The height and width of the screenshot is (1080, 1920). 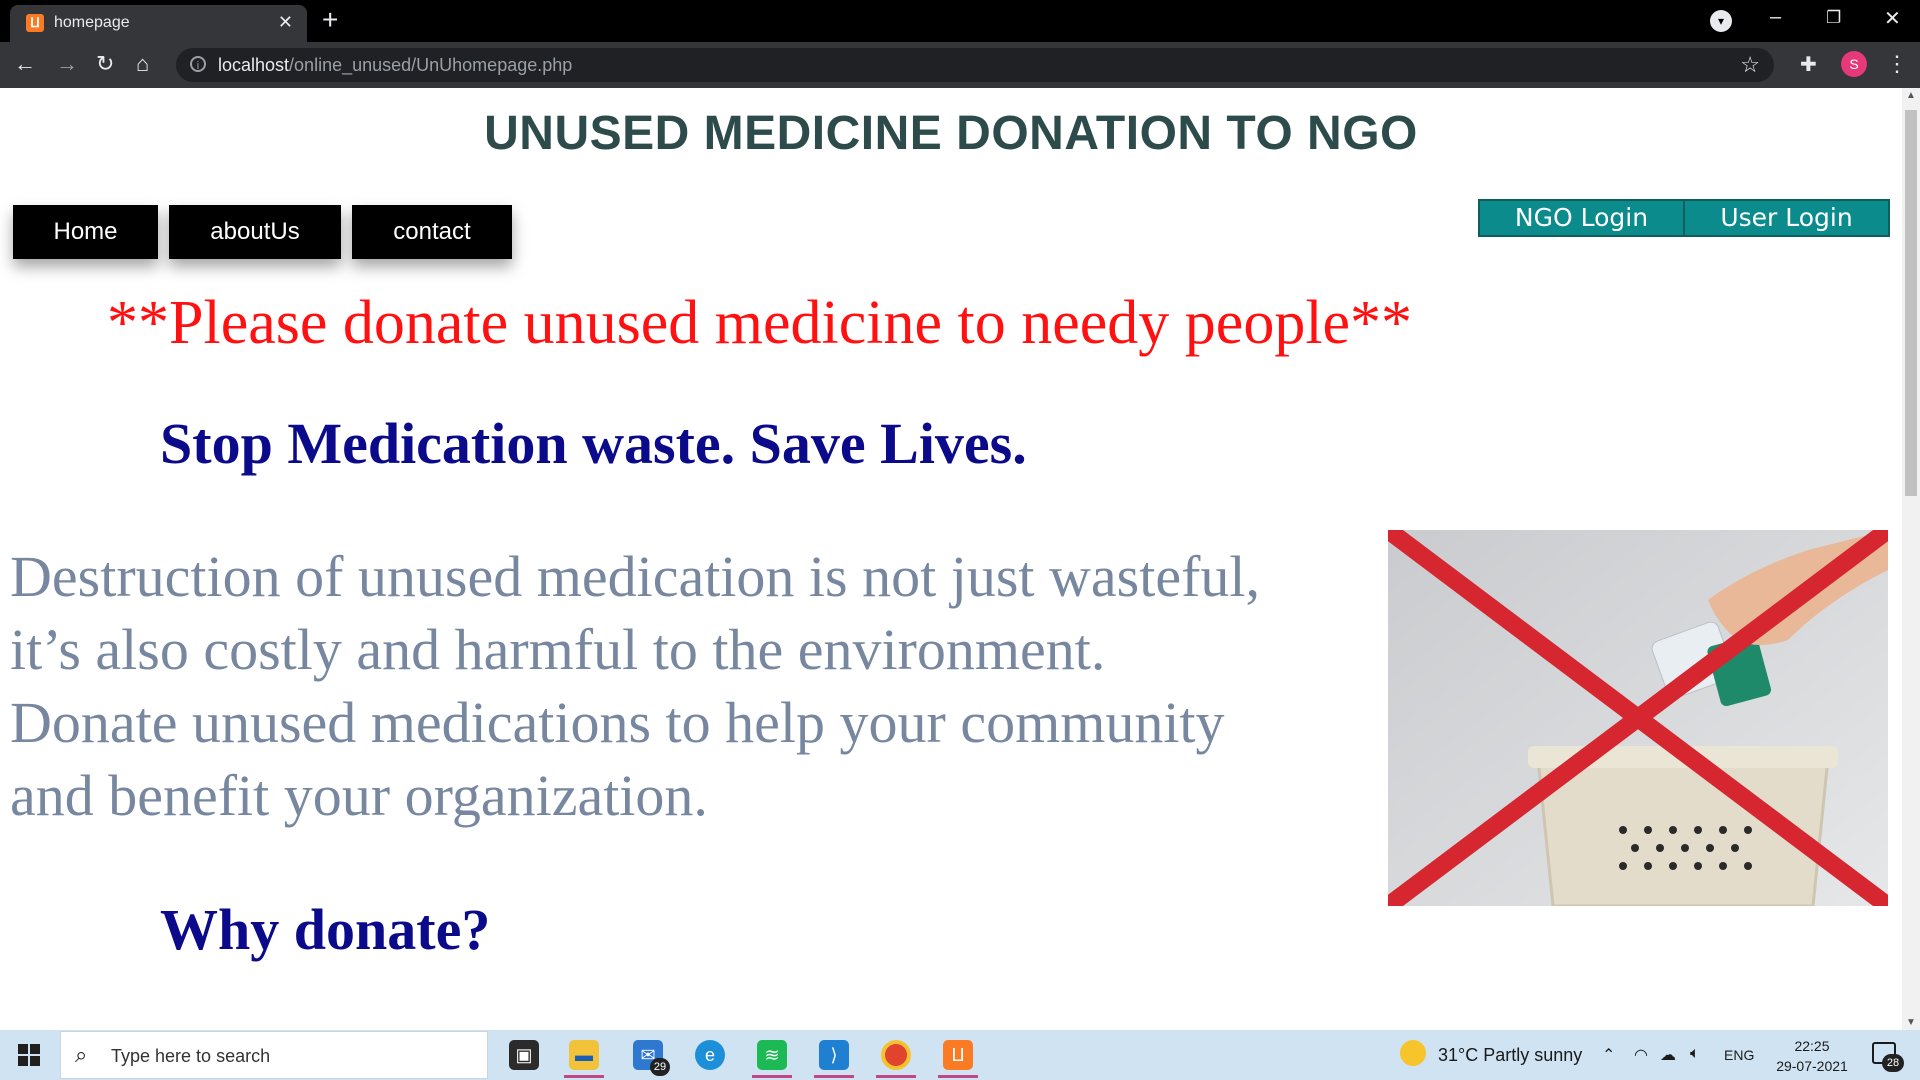 I want to click on site-info-icon: i, so click(x=198, y=64).